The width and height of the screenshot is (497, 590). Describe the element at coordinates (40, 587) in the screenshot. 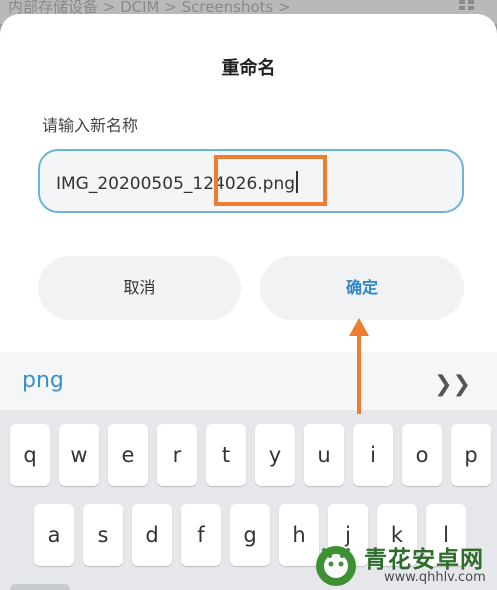

I see `shift-key` at that location.